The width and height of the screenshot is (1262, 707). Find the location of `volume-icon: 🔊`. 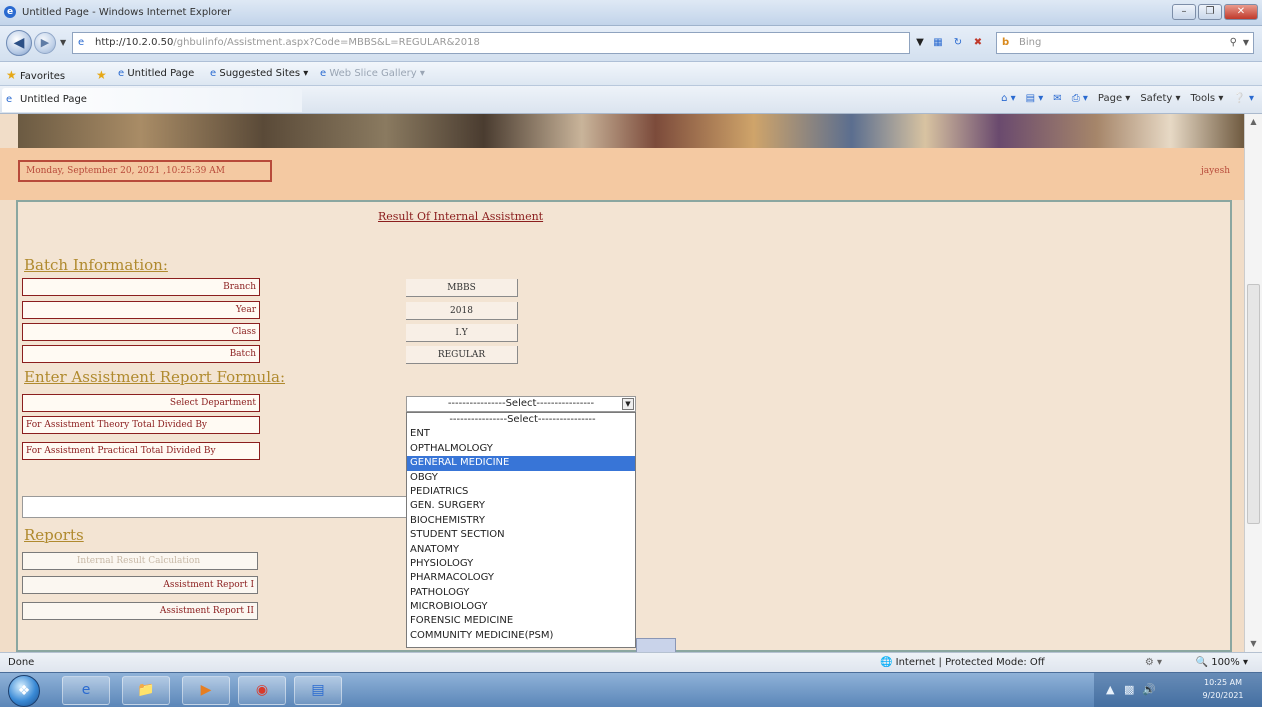

volume-icon: 🔊 is located at coordinates (1149, 689).